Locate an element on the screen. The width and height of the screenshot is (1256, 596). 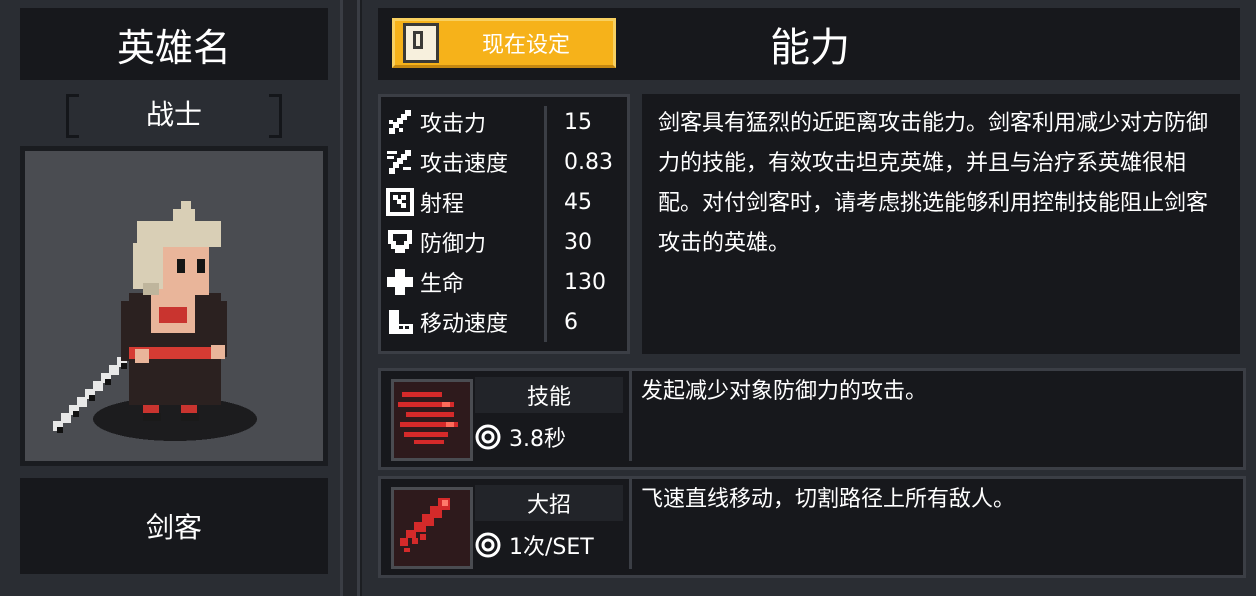
stat-row-move-speed: 移动速度 6 is located at coordinates (504, 322).